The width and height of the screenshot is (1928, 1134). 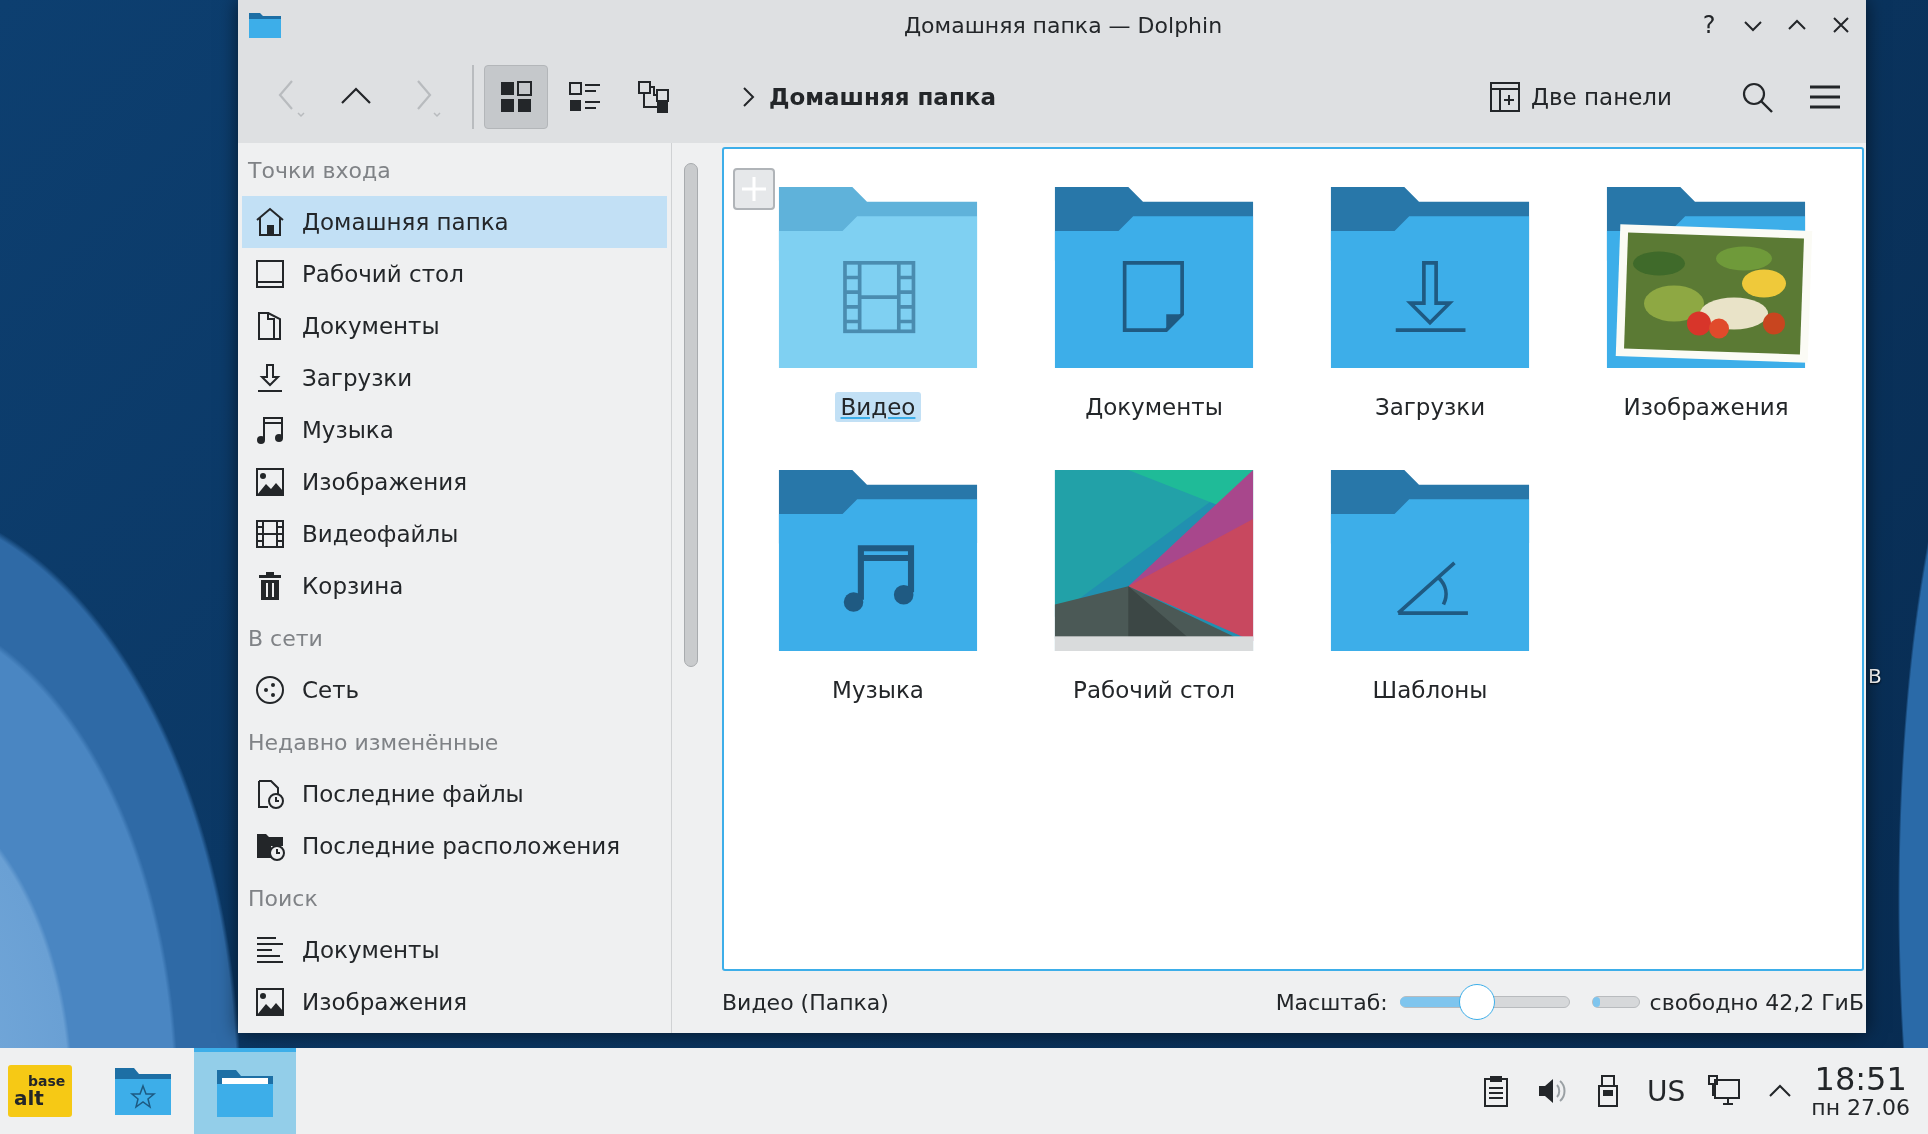 What do you see at coordinates (1756, 1002) in the screenshot?
I see `free-space-text: свободно 42,2 ГиБ` at bounding box center [1756, 1002].